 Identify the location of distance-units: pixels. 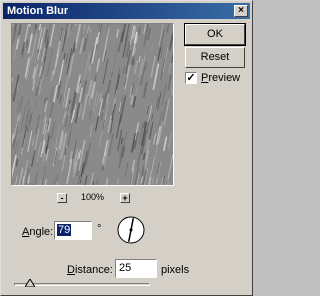
(175, 270).